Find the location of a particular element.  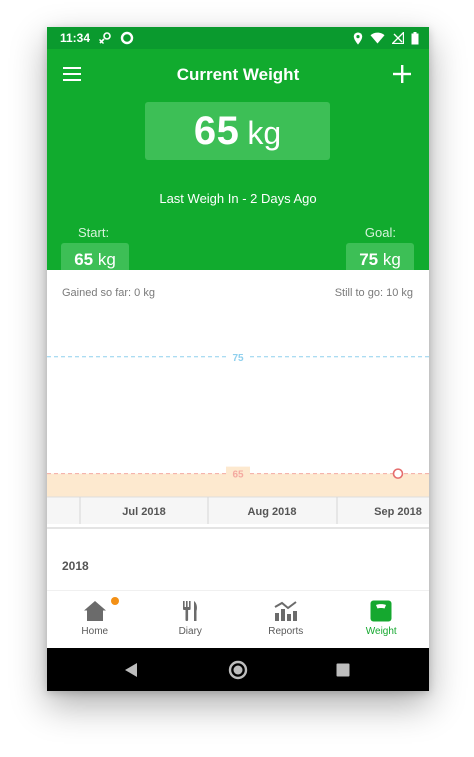

home-button-icon is located at coordinates (238, 670).